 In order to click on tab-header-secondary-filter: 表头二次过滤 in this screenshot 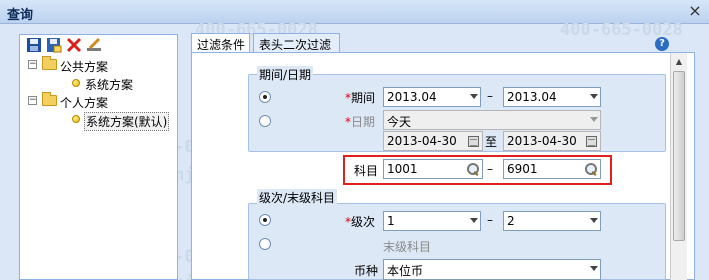, I will do `click(296, 43)`.